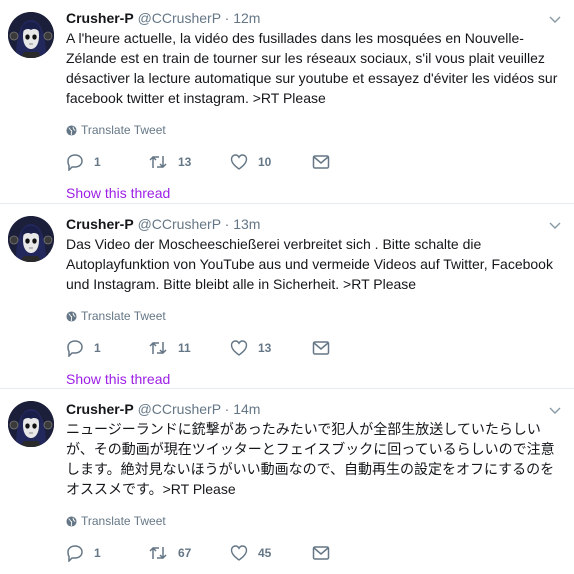 Image resolution: width=574 pixels, height=574 pixels. I want to click on like-count: 13, so click(265, 348).